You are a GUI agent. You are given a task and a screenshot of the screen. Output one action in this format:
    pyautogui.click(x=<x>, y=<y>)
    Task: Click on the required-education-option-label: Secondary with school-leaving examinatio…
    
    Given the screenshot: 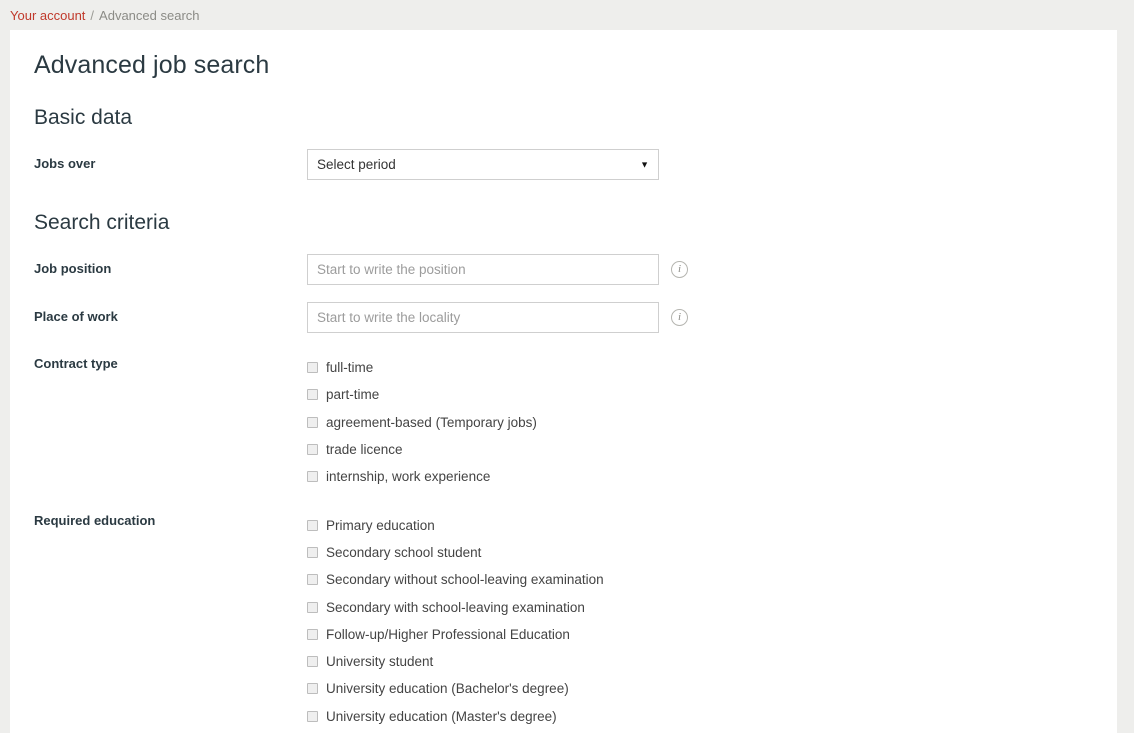 What is the action you would take?
    pyautogui.click(x=455, y=607)
    